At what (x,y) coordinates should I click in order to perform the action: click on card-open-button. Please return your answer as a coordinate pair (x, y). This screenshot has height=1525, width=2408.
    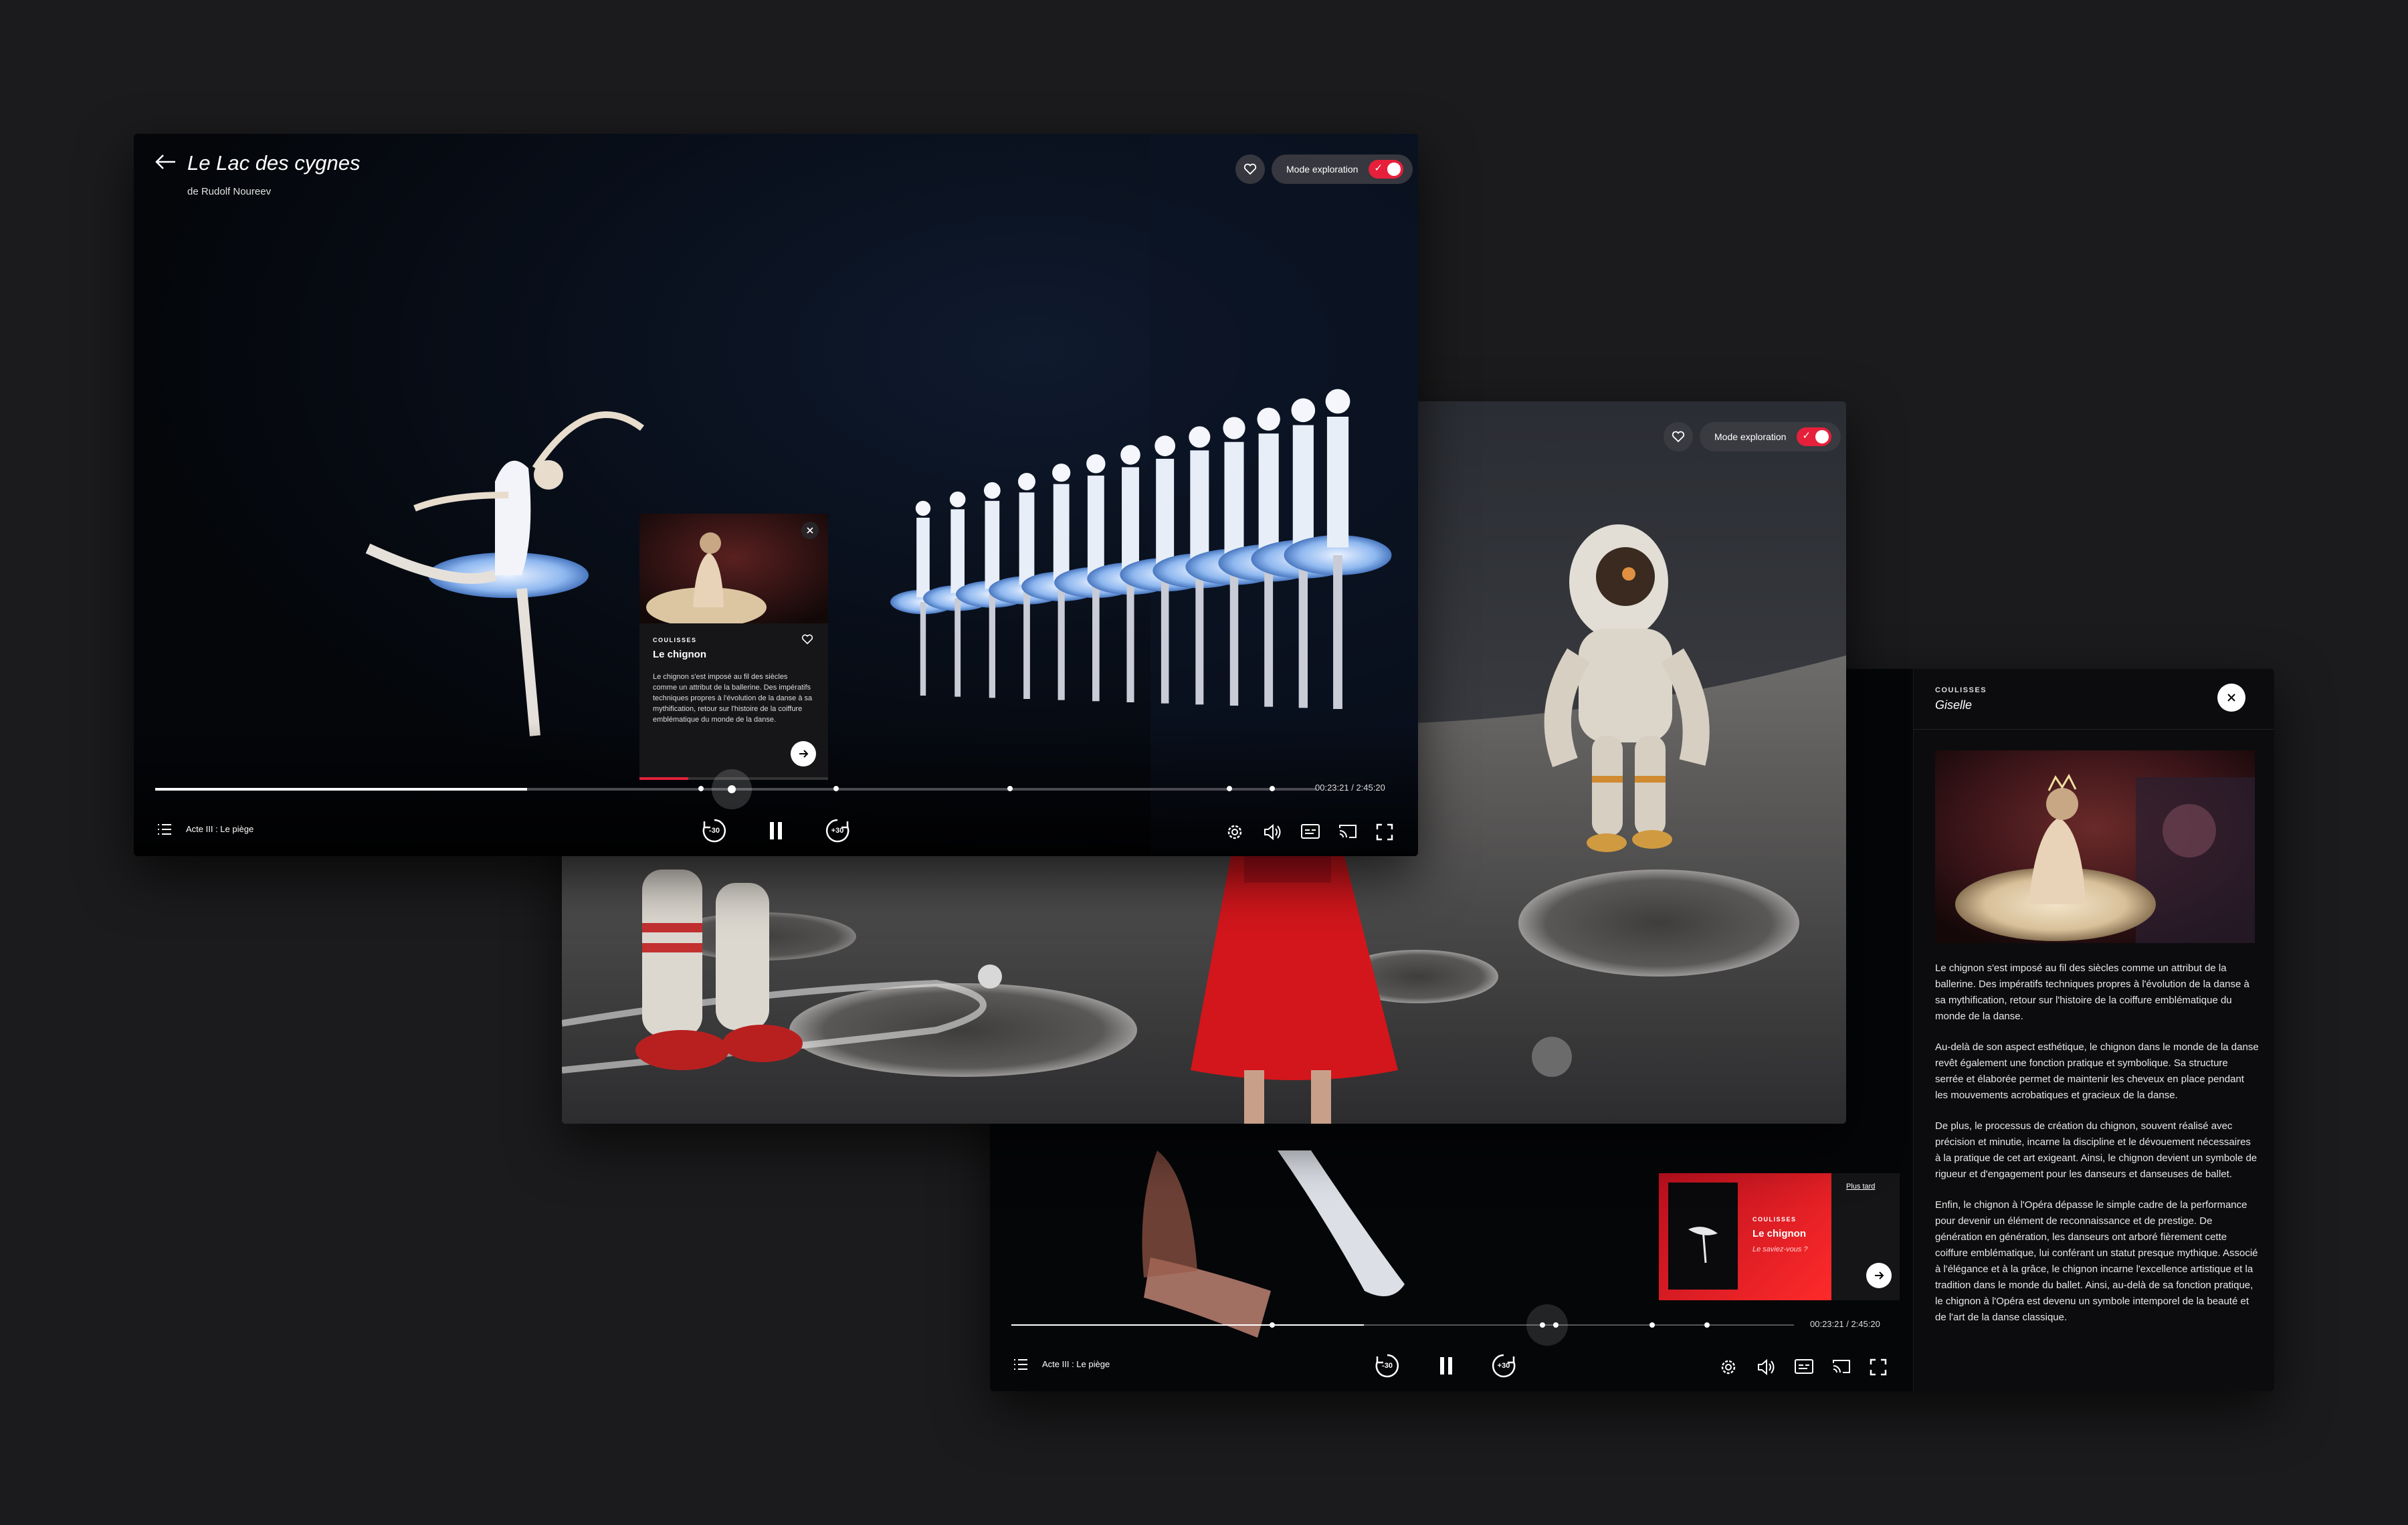
    Looking at the image, I should click on (803, 754).